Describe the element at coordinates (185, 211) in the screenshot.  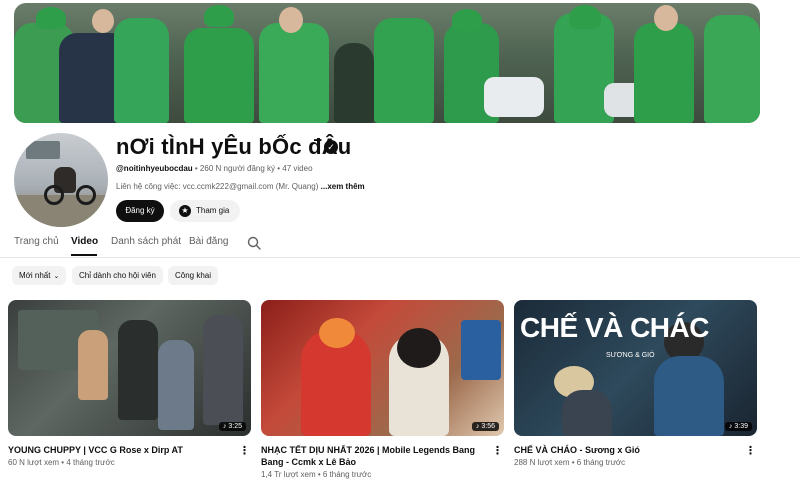
I see `star-icon: ★` at that location.